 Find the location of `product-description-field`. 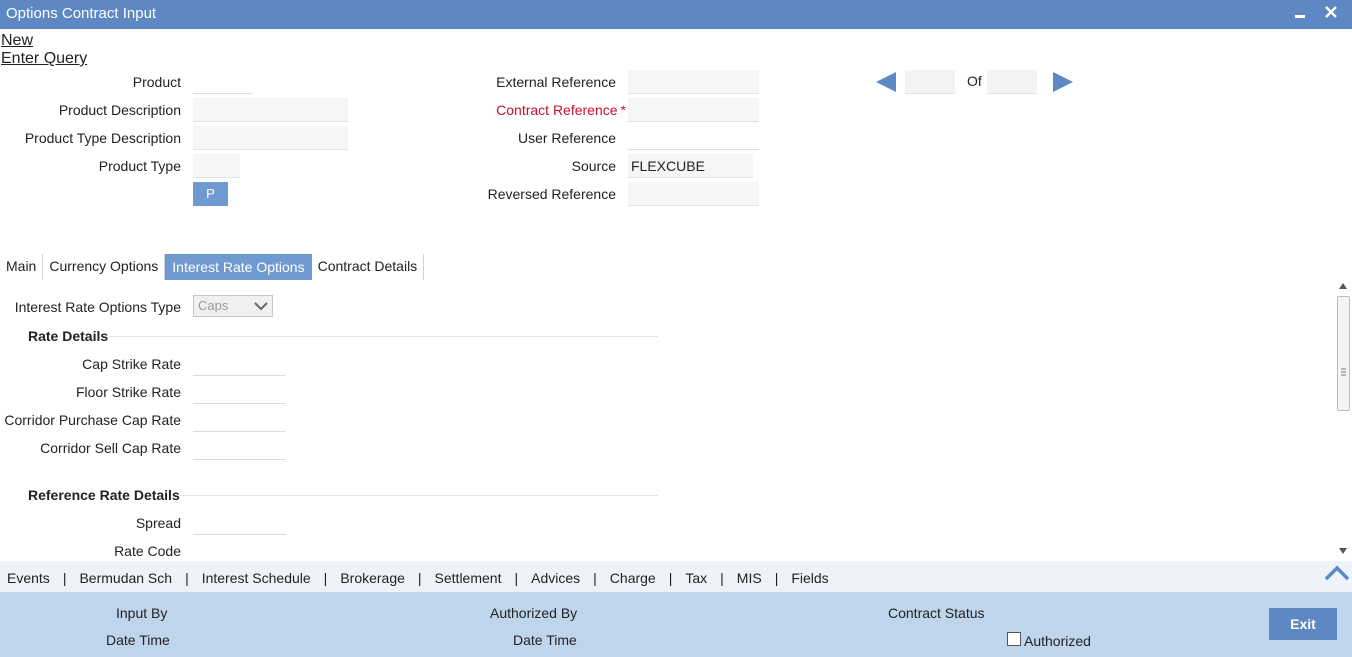

product-description-field is located at coordinates (270, 110).